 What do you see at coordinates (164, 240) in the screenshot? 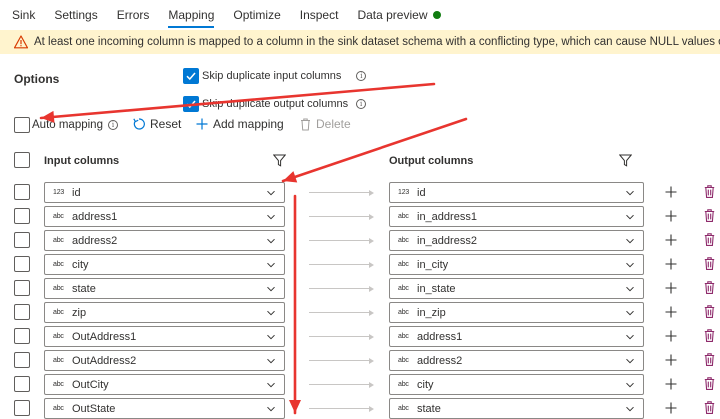
I see `input-column-dropdown: abc address2` at bounding box center [164, 240].